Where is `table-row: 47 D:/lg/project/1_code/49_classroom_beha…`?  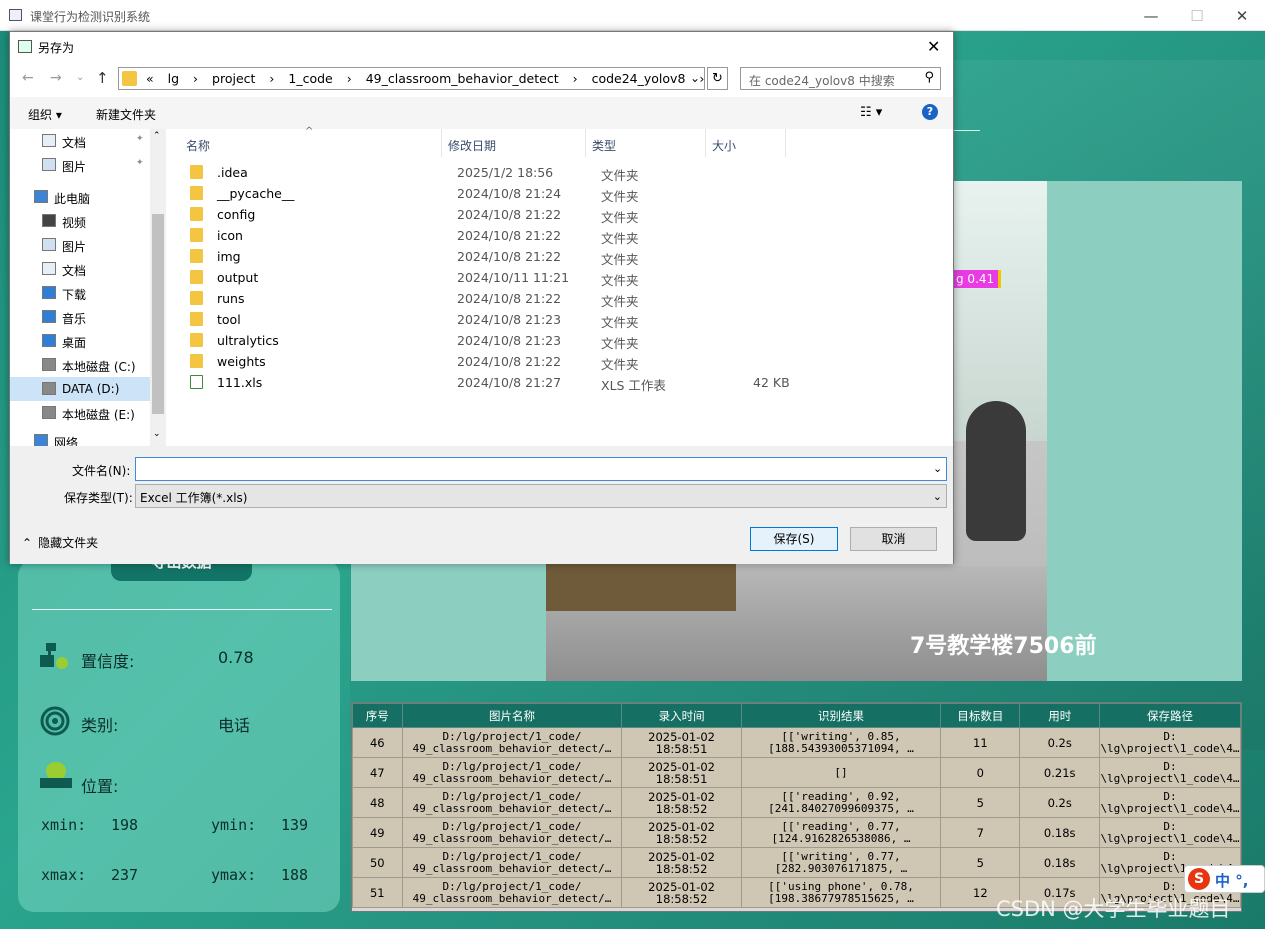
table-row: 47 D:/lg/project/1_code/49_classroom_beha… is located at coordinates (797, 772).